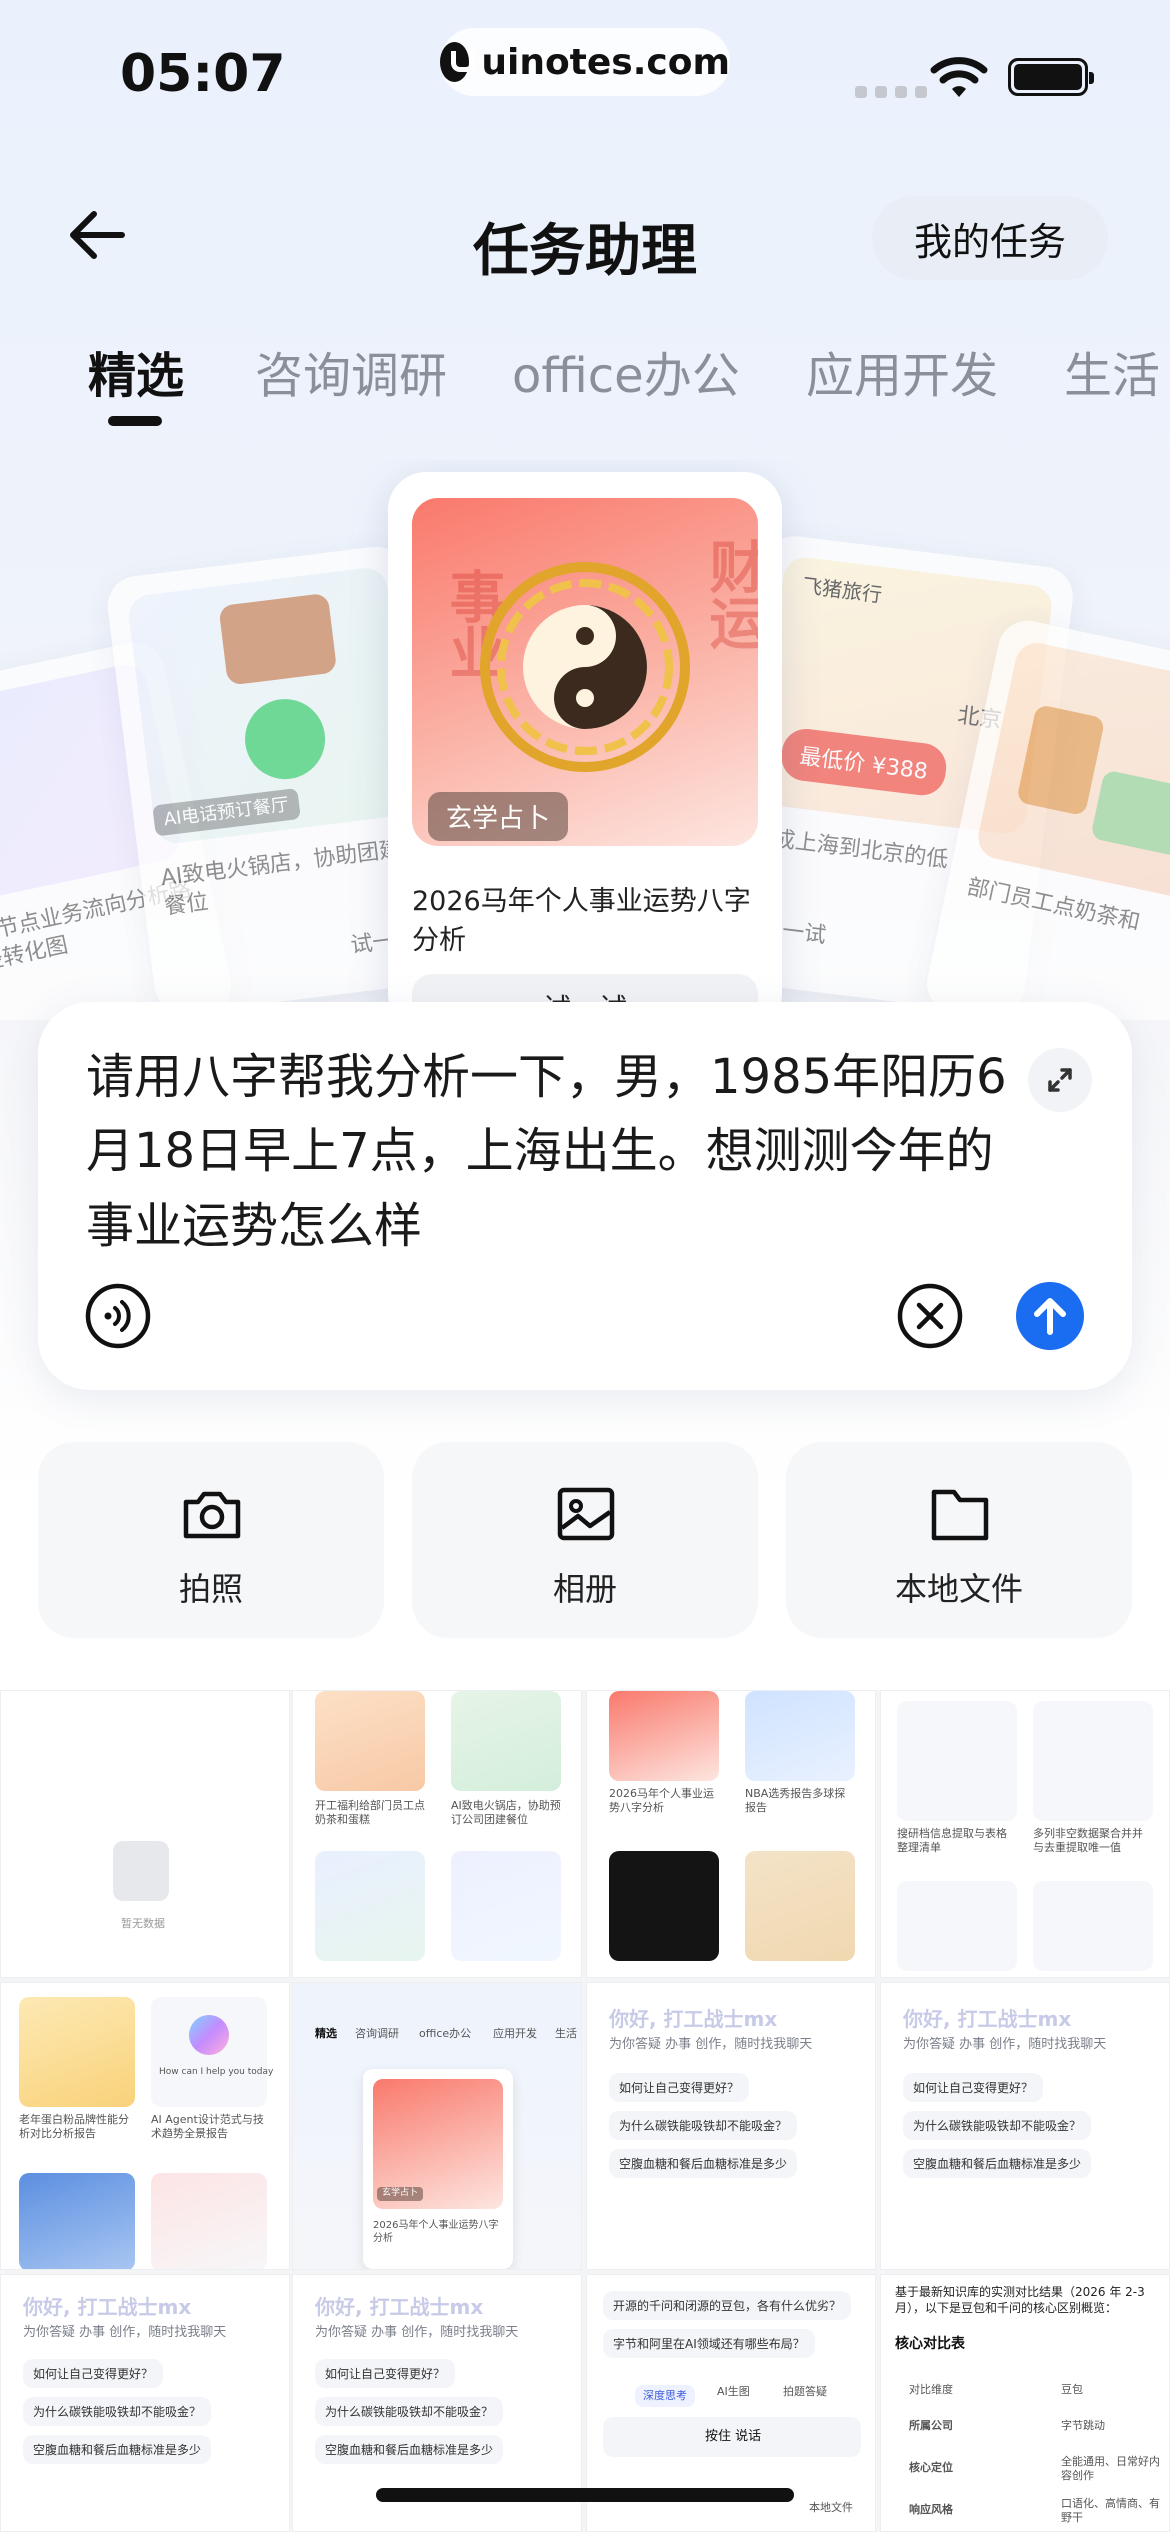 This screenshot has height=2532, width=1170. What do you see at coordinates (1060, 1080) in the screenshot?
I see `expand-icon` at bounding box center [1060, 1080].